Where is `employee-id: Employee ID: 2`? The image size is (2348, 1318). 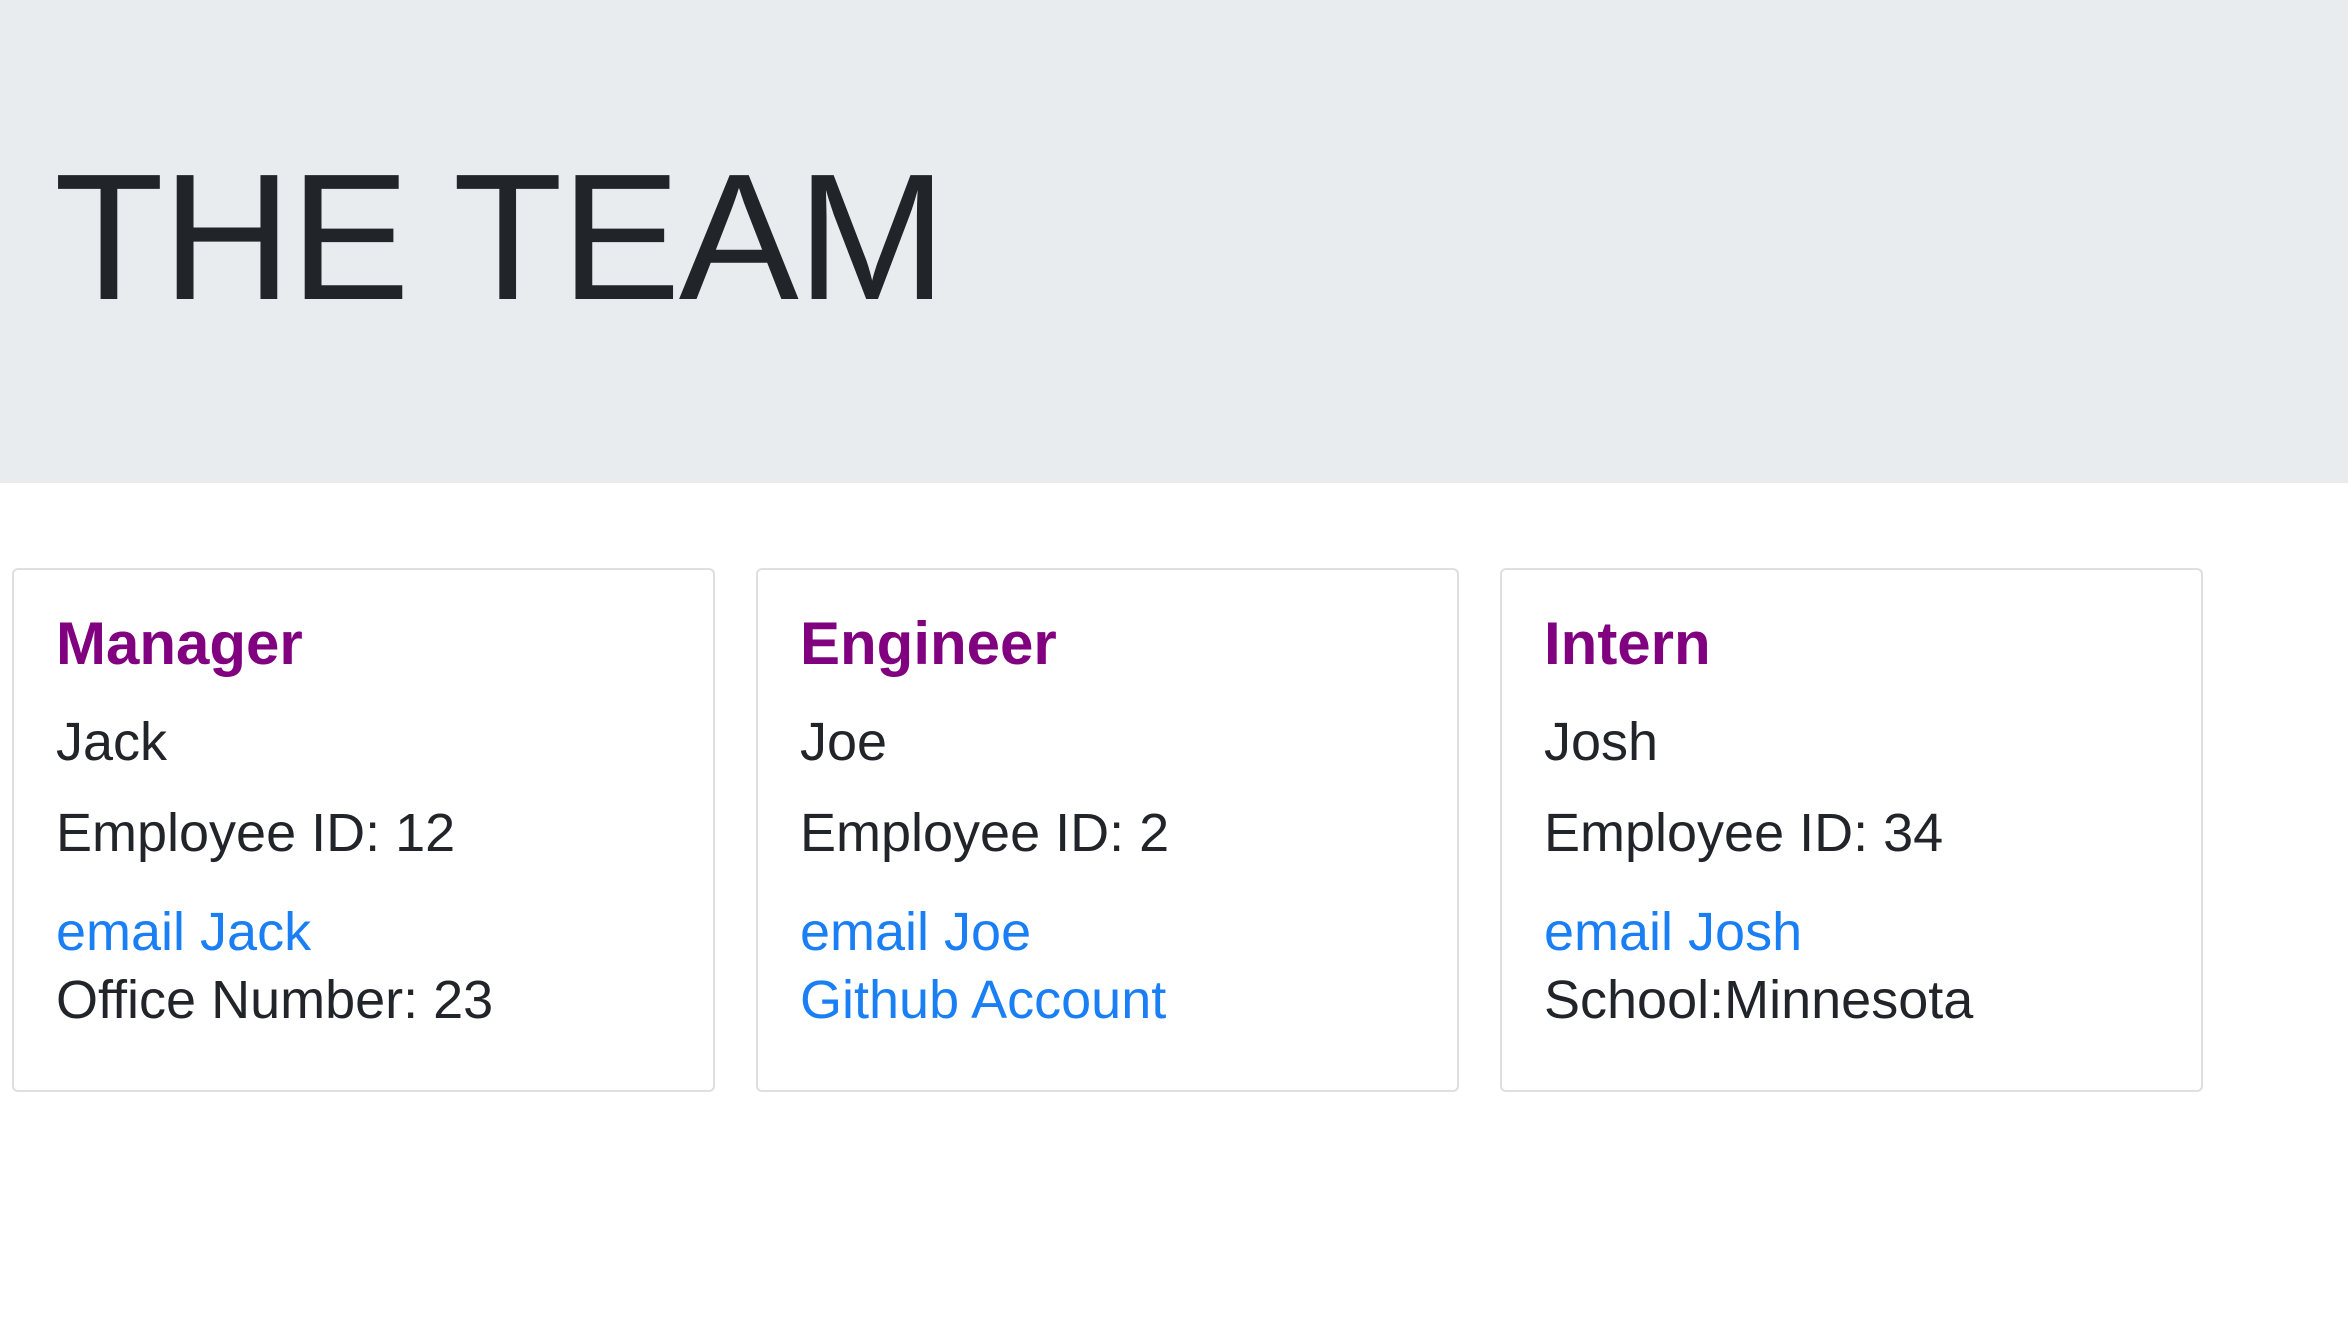 employee-id: Employee ID: 2 is located at coordinates (985, 833).